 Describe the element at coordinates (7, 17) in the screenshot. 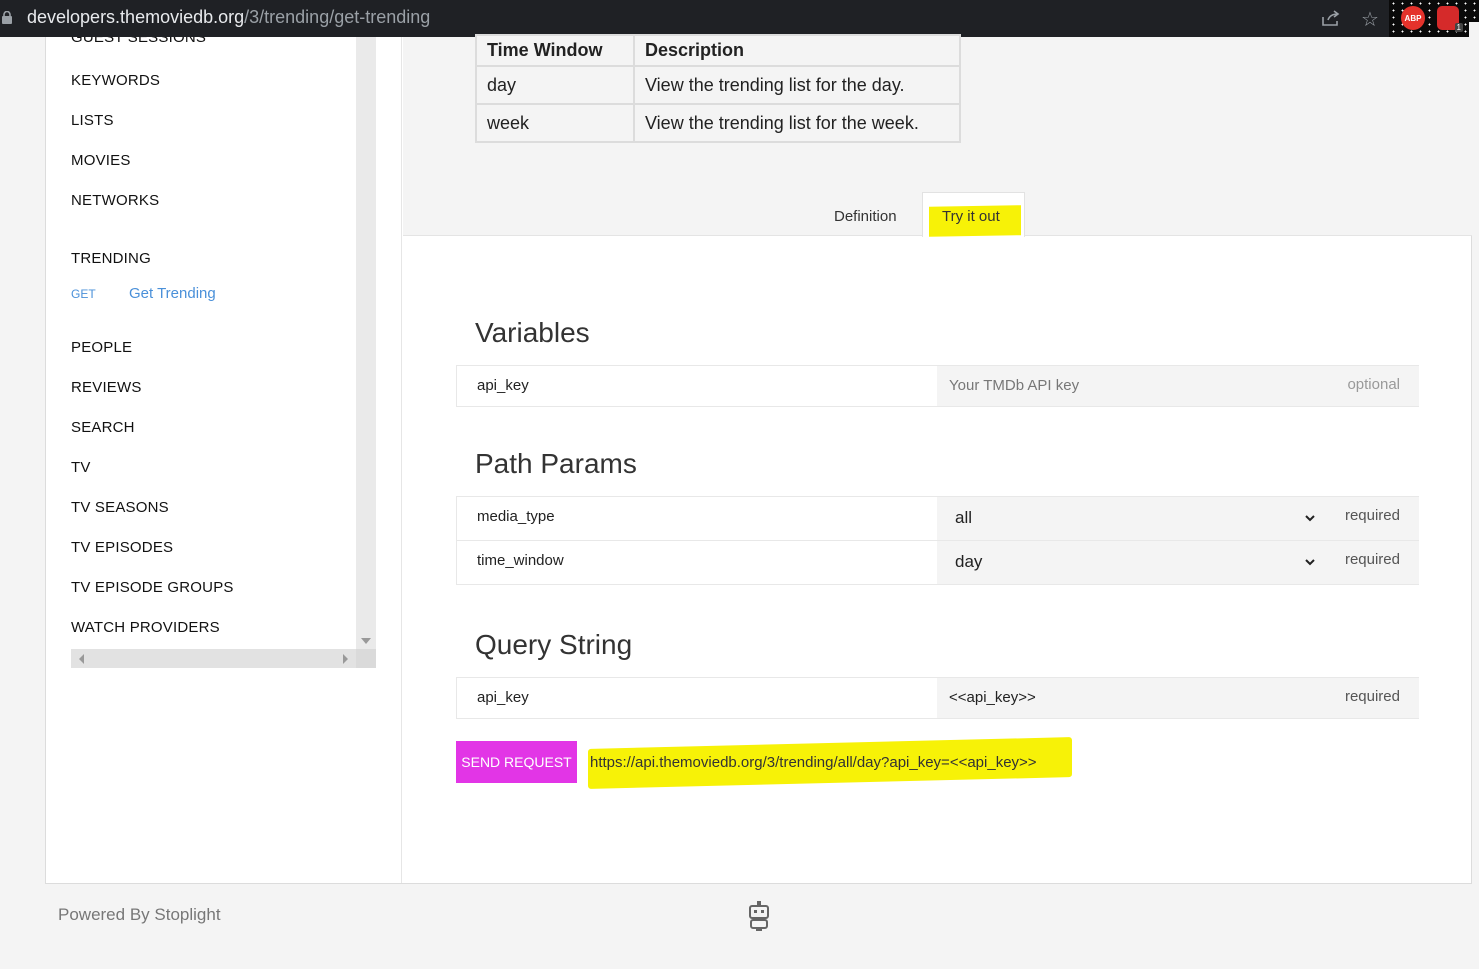

I see `lock-icon` at that location.